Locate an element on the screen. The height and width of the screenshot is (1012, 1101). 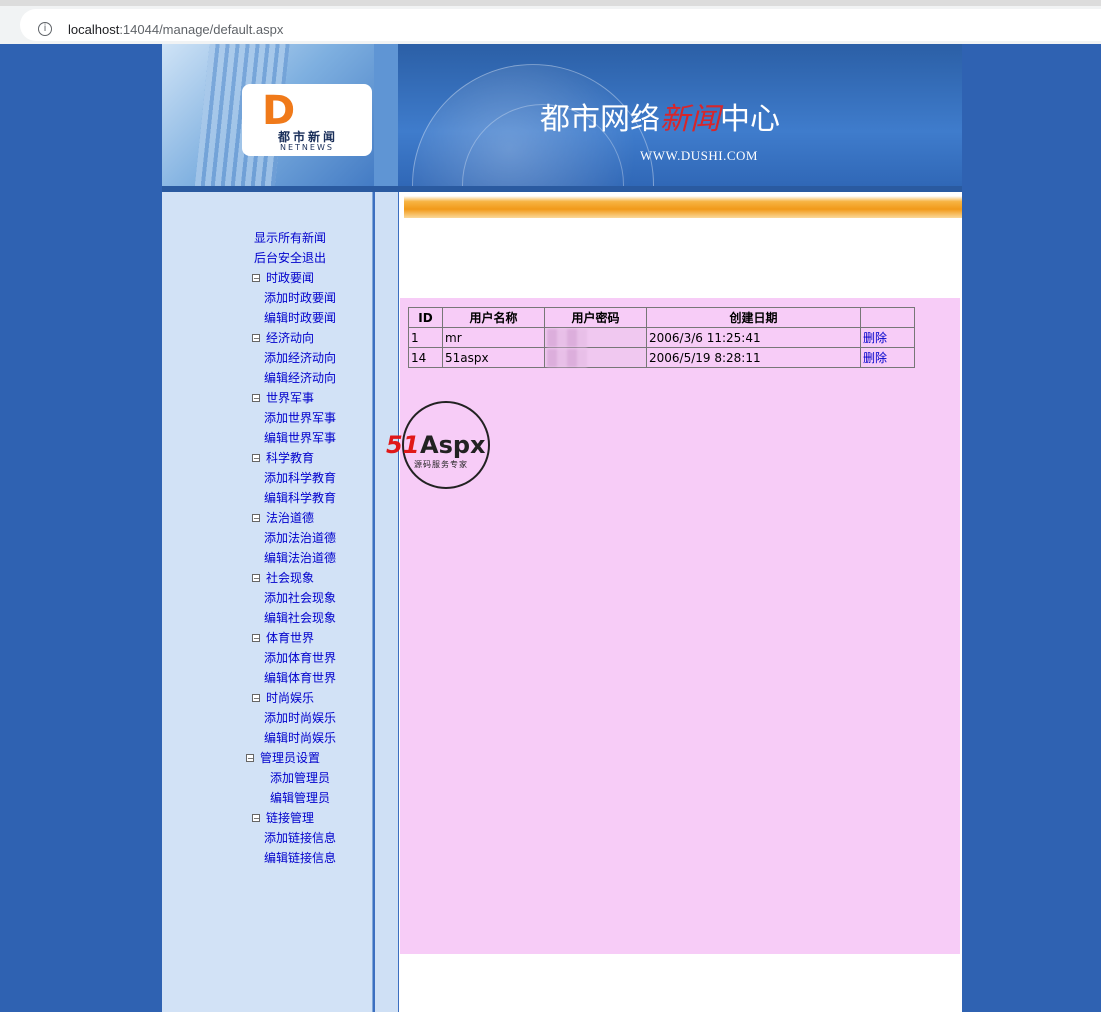
nav-edit-link: 编辑链接信息 is located at coordinates (300, 858).